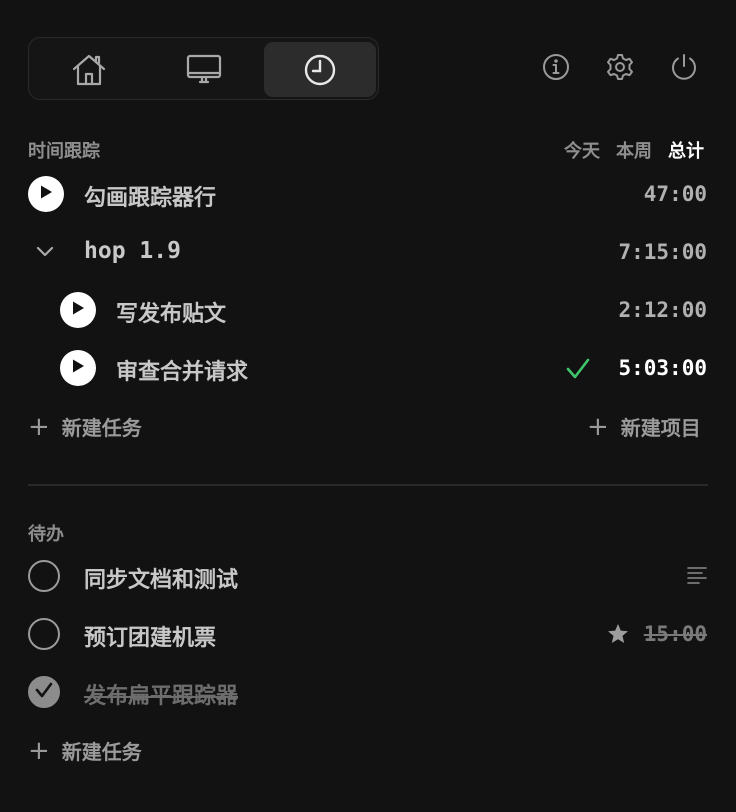  Describe the element at coordinates (686, 150) in the screenshot. I see `range-total: 总计` at that location.